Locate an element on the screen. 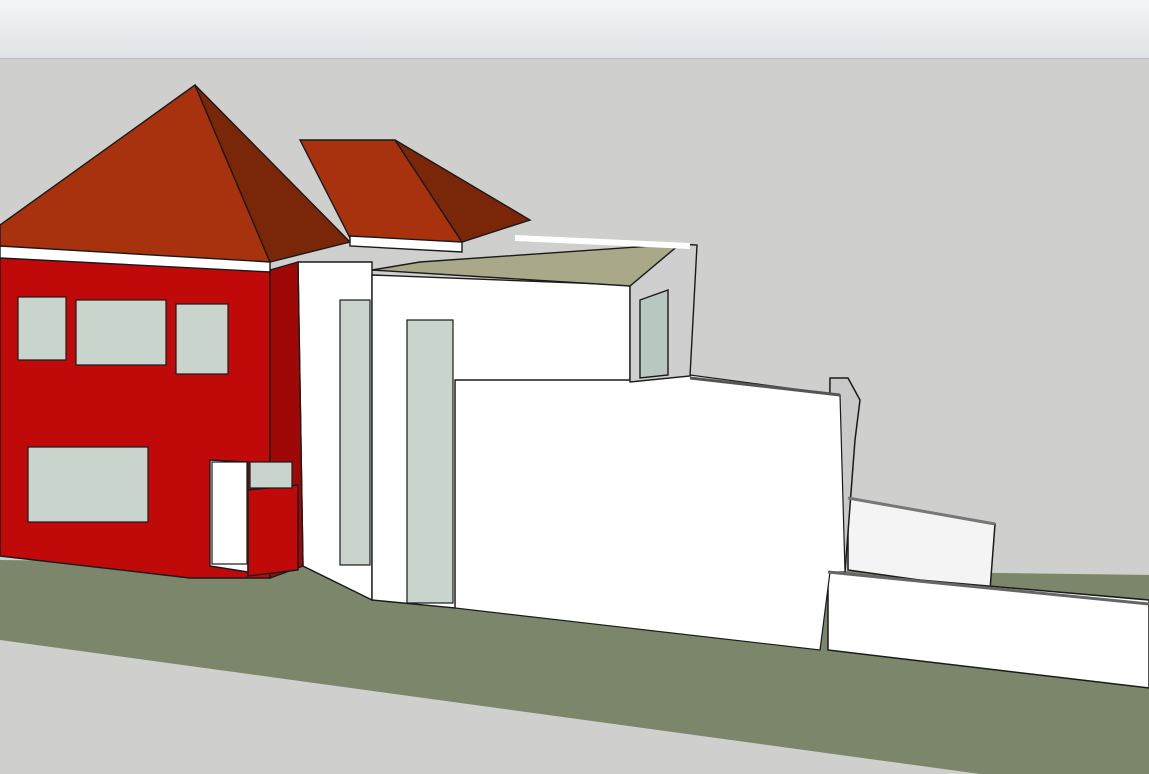 This screenshot has width=1149, height=774. lower-window is located at coordinates (88, 484).